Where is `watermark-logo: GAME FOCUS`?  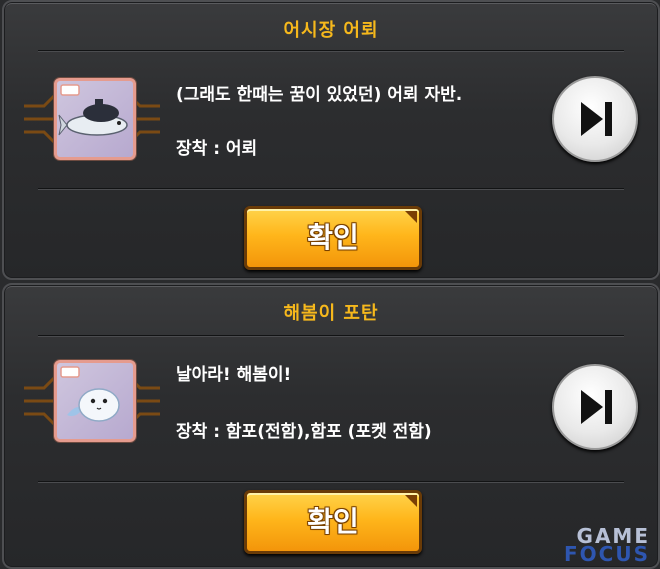 watermark-logo: GAME FOCUS is located at coordinates (607, 546).